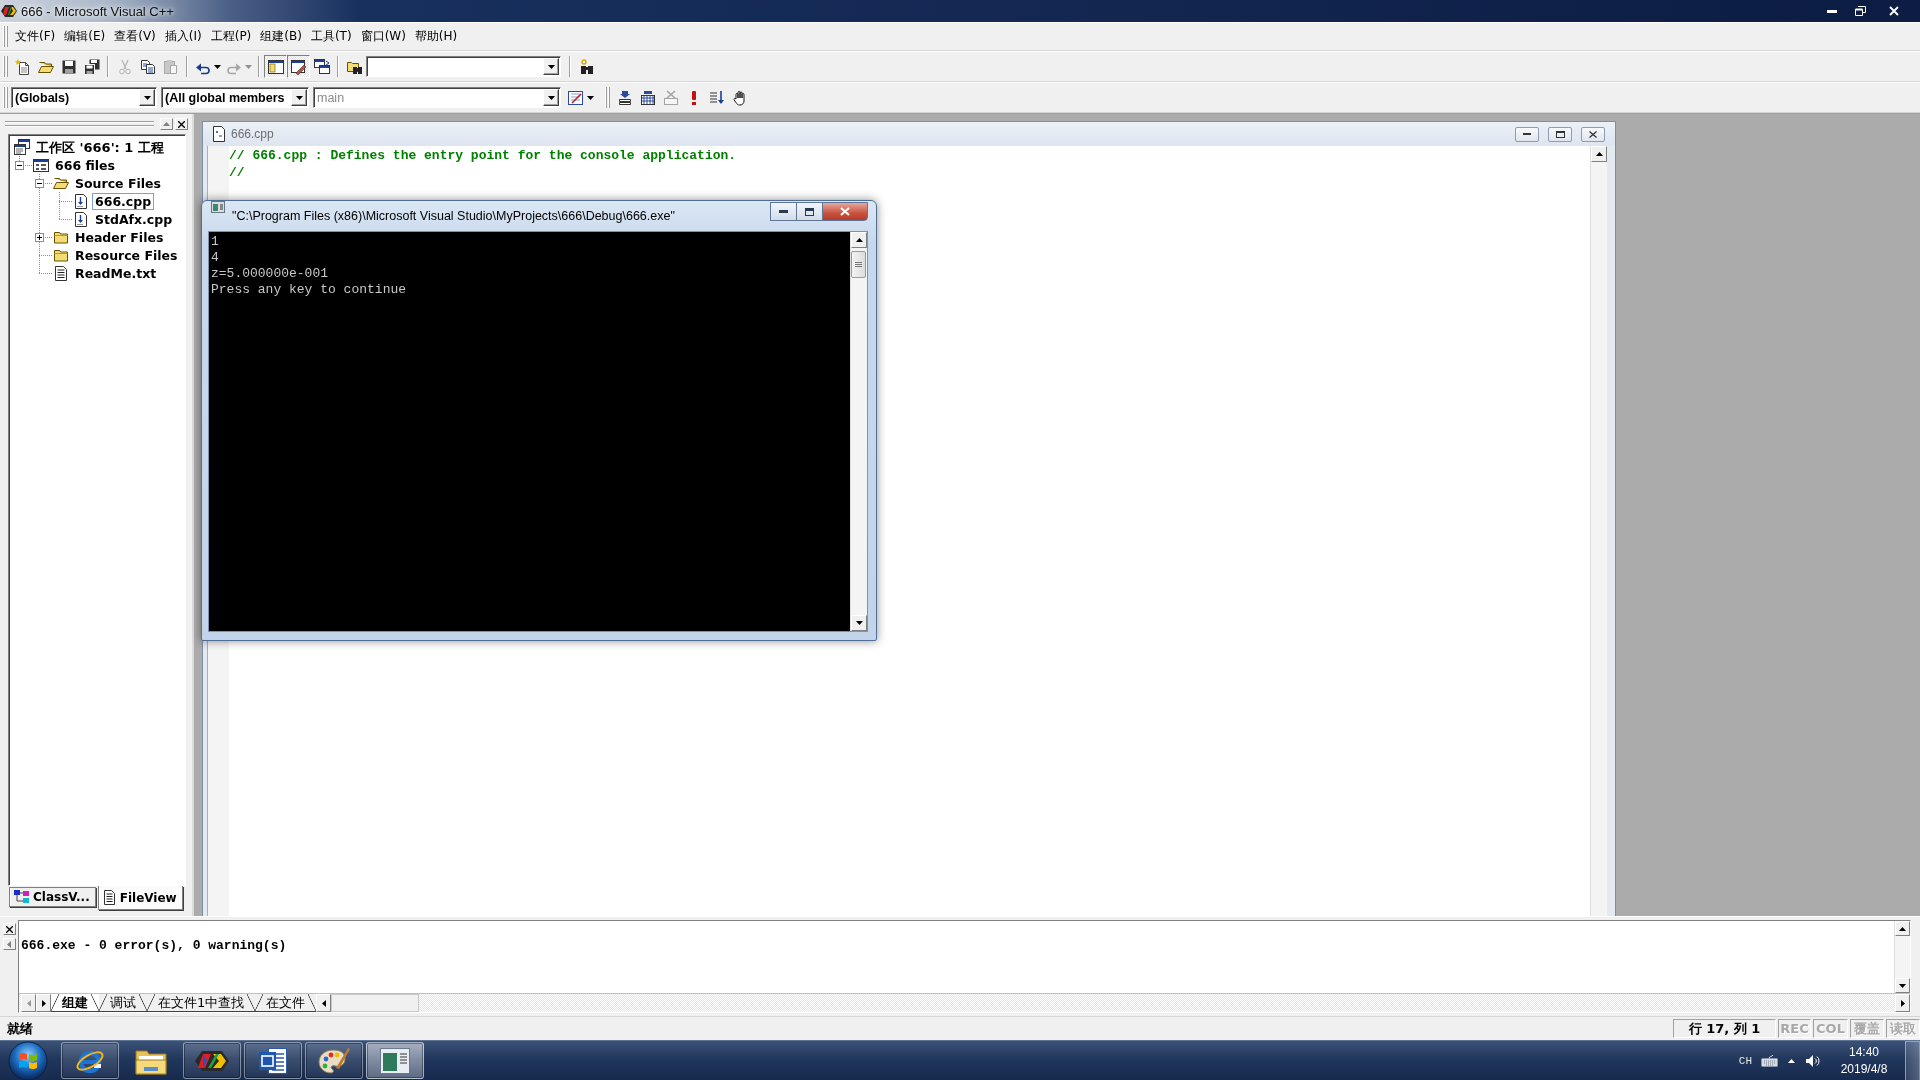  What do you see at coordinates (463, 66) in the screenshot?
I see `dropdown-field` at bounding box center [463, 66].